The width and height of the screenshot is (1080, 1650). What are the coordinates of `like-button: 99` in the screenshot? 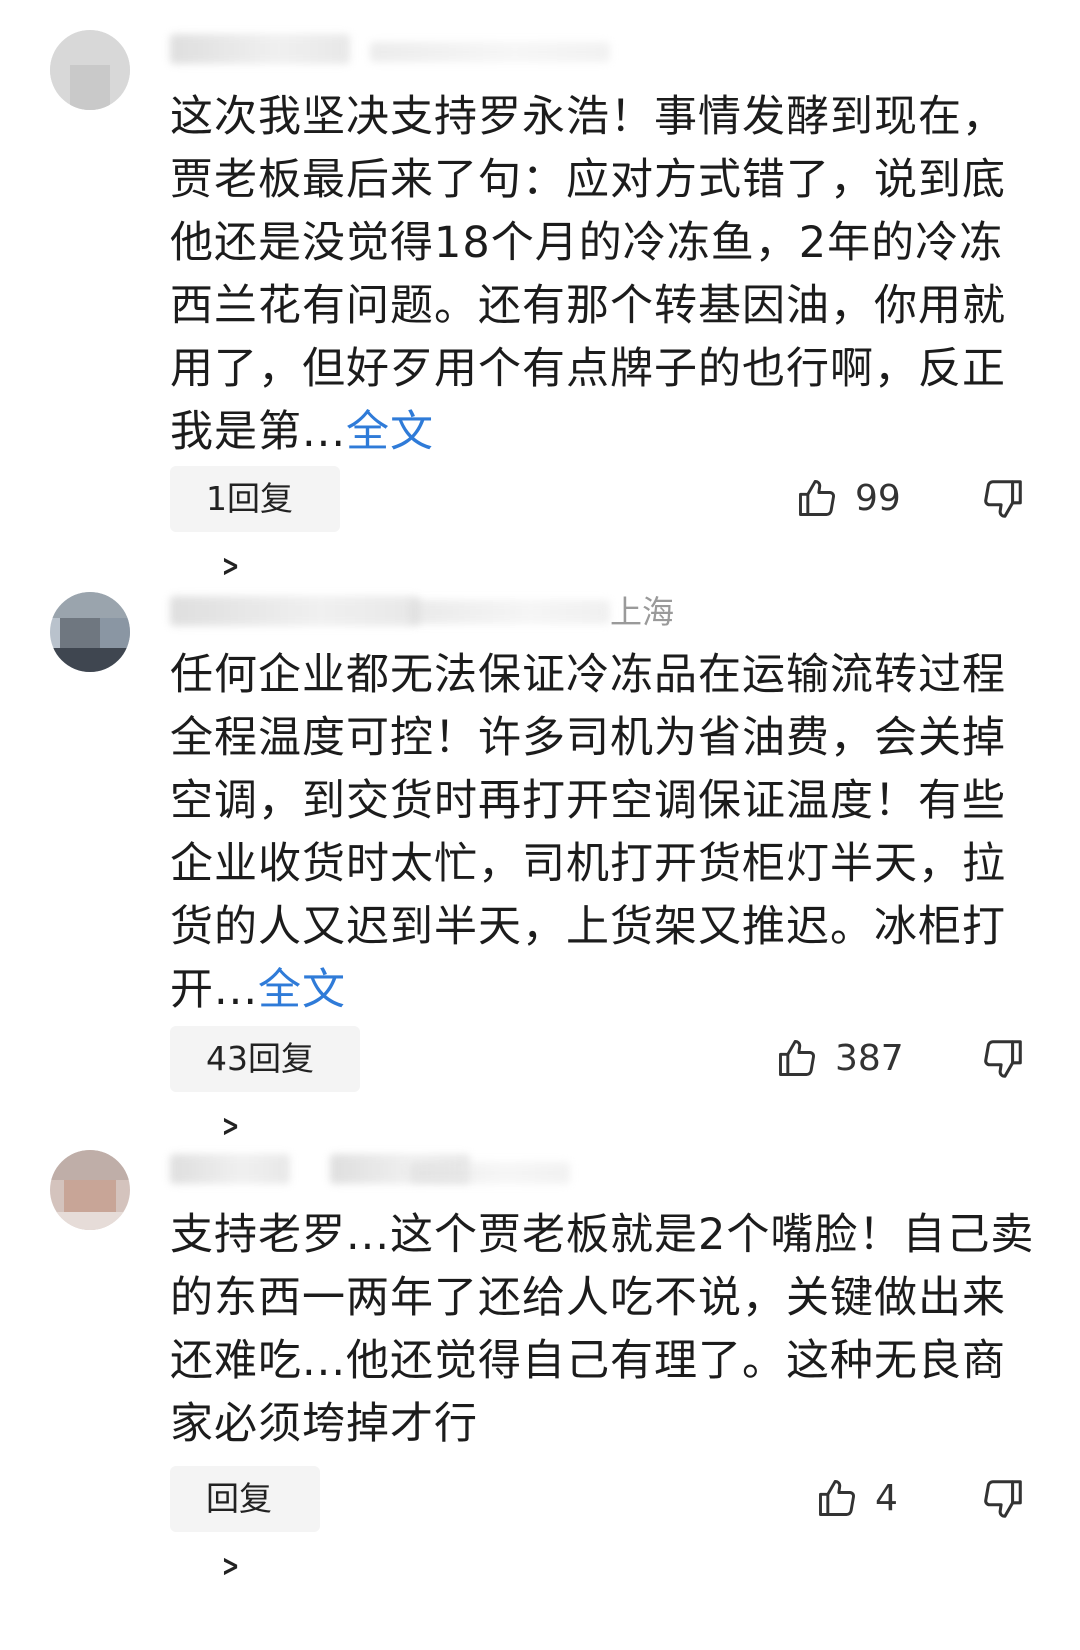 It's located at (848, 498).